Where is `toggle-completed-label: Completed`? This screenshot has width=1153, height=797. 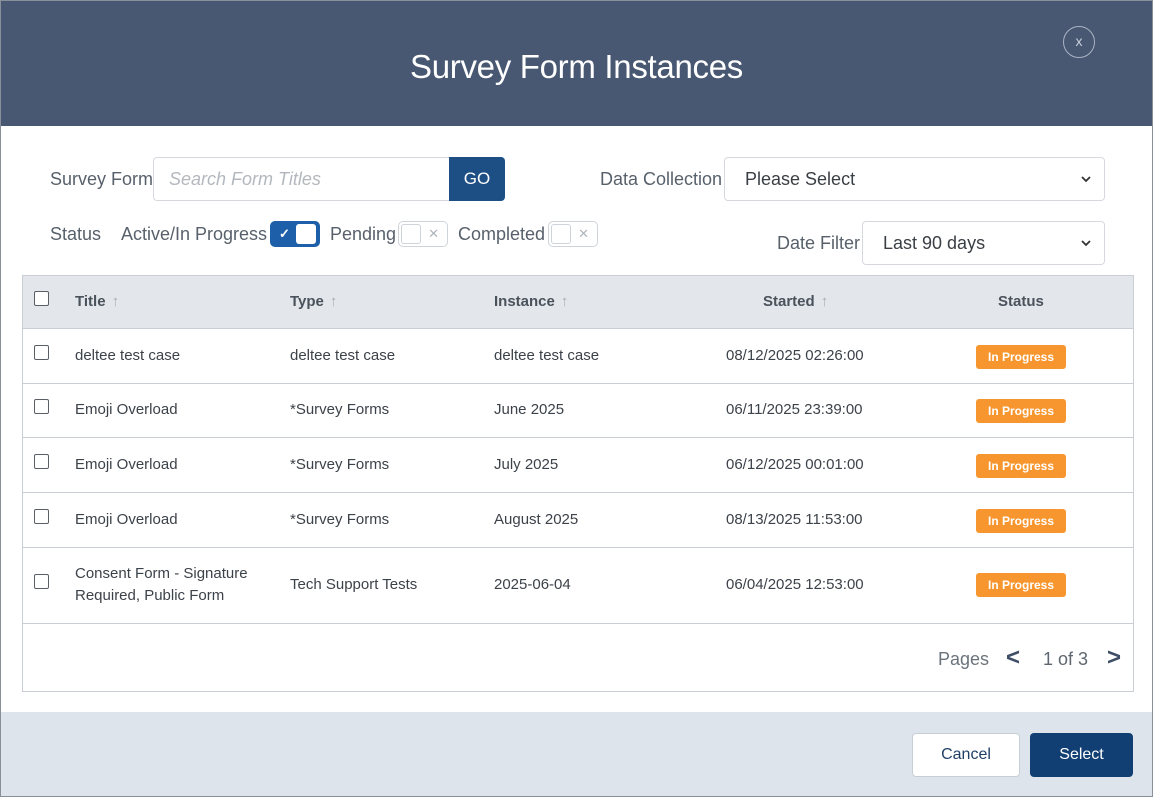 toggle-completed-label: Completed is located at coordinates (502, 234).